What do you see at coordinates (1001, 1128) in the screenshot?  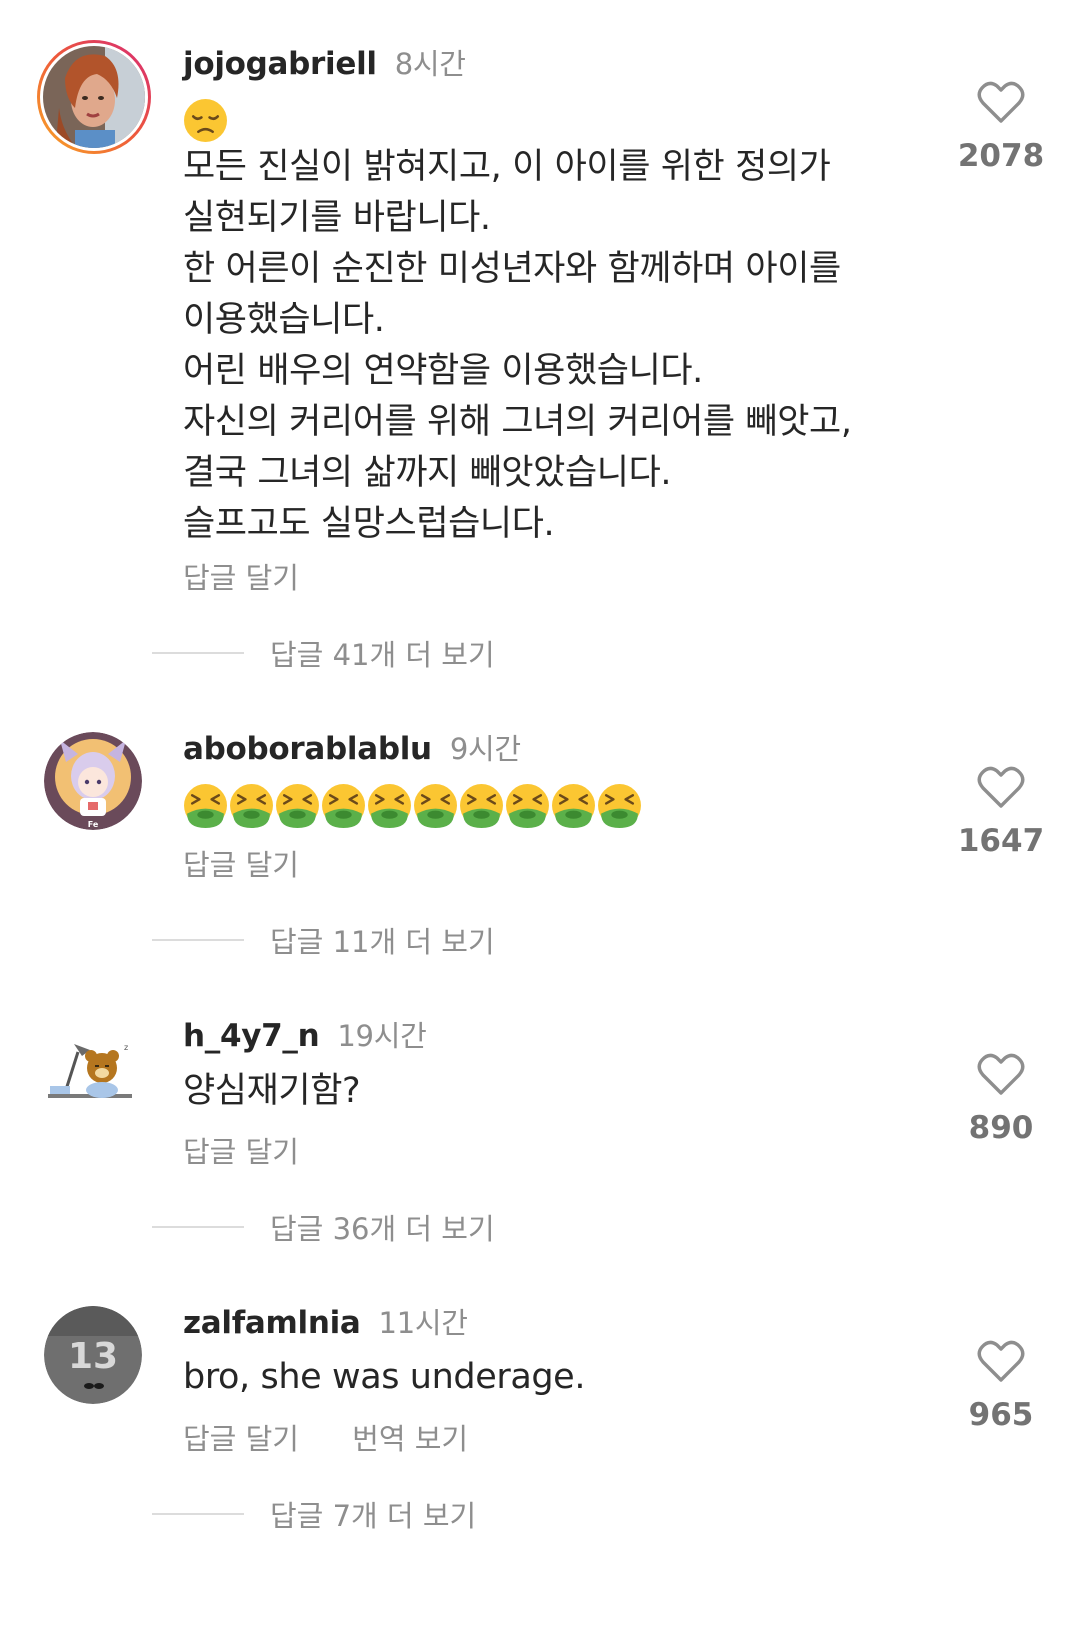 I see `like-count: 890` at bounding box center [1001, 1128].